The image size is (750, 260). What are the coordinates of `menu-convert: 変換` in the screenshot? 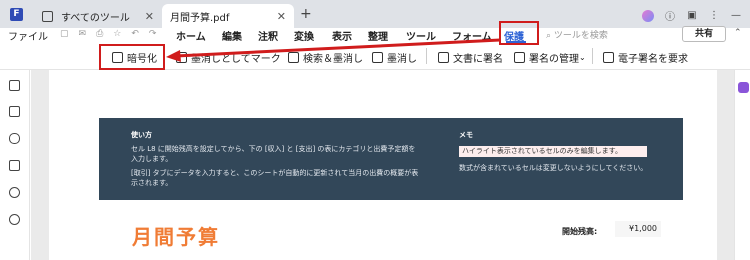 It's located at (313, 35).